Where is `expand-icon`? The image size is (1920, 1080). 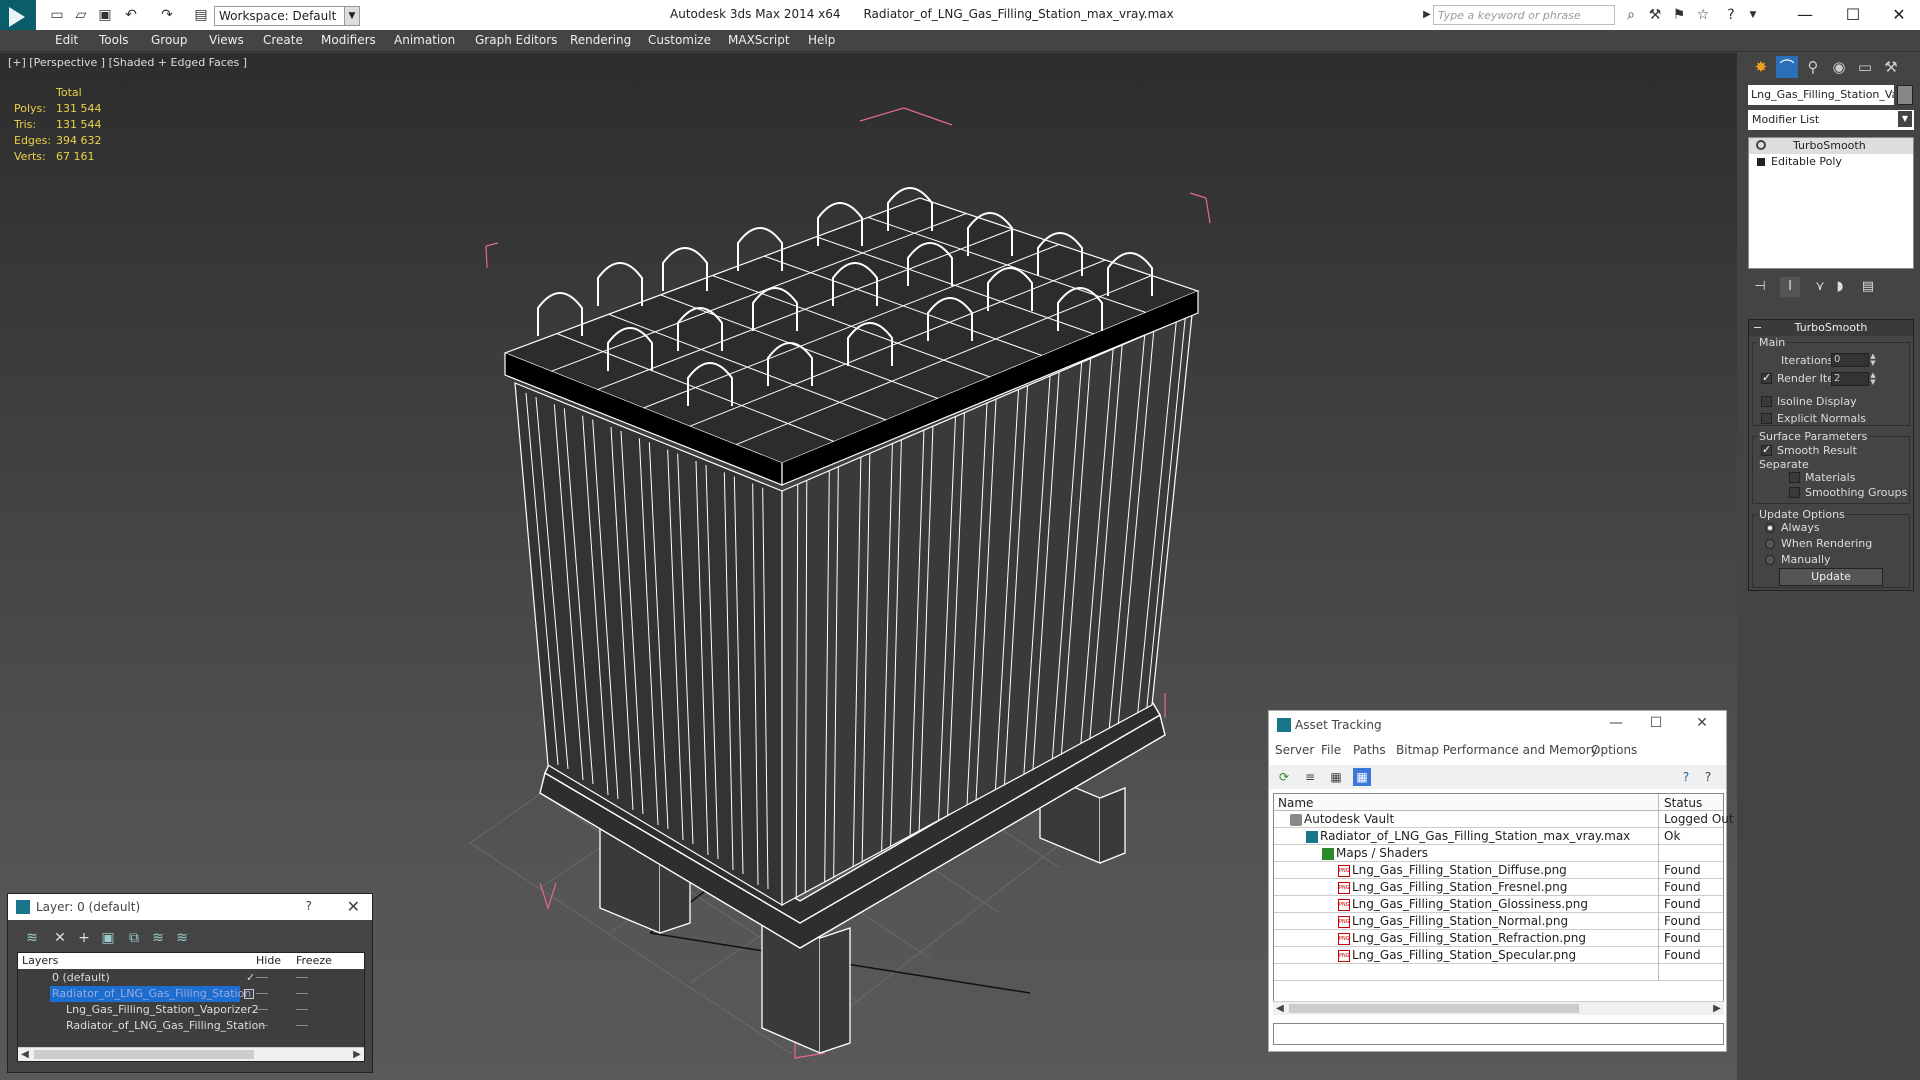
expand-icon is located at coordinates (1761, 162).